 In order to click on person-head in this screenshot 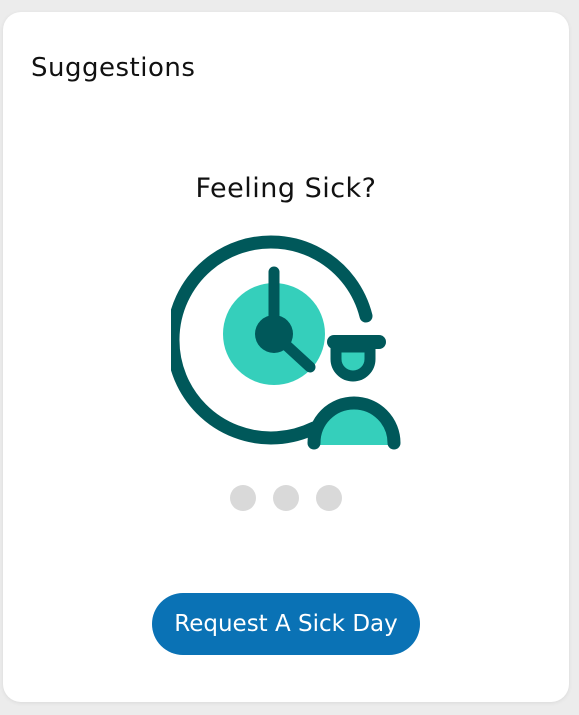, I will do `click(353, 361)`.